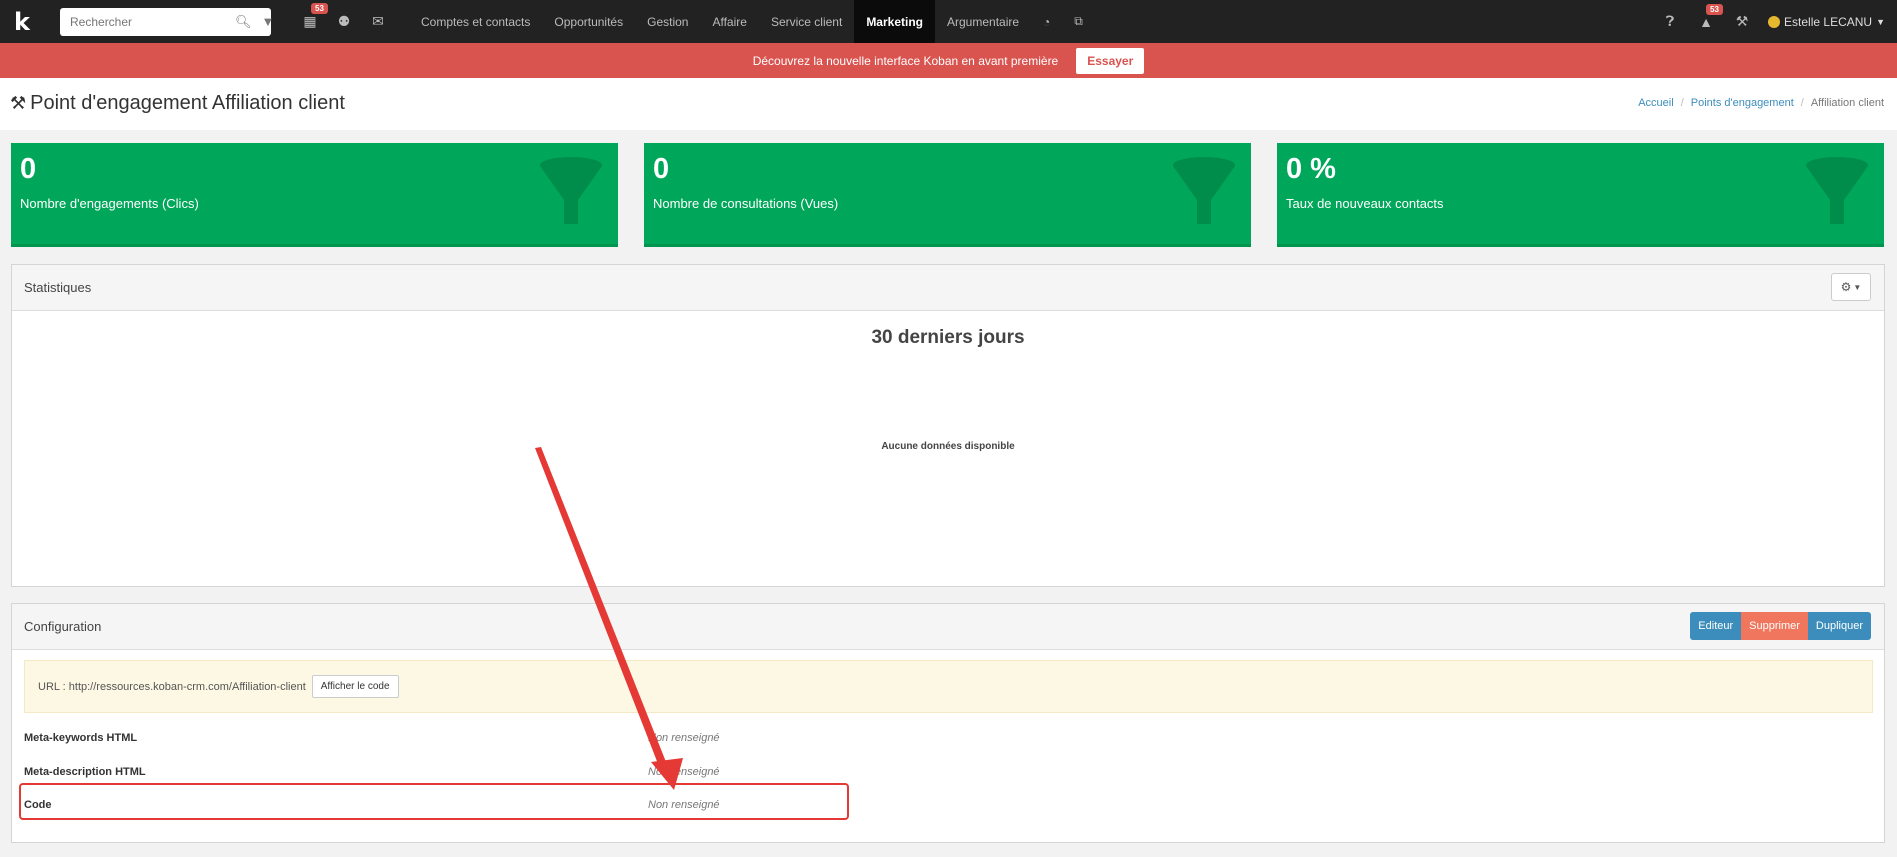 This screenshot has height=857, width=1897. I want to click on user-name: Estelle LECANU, so click(1828, 21).